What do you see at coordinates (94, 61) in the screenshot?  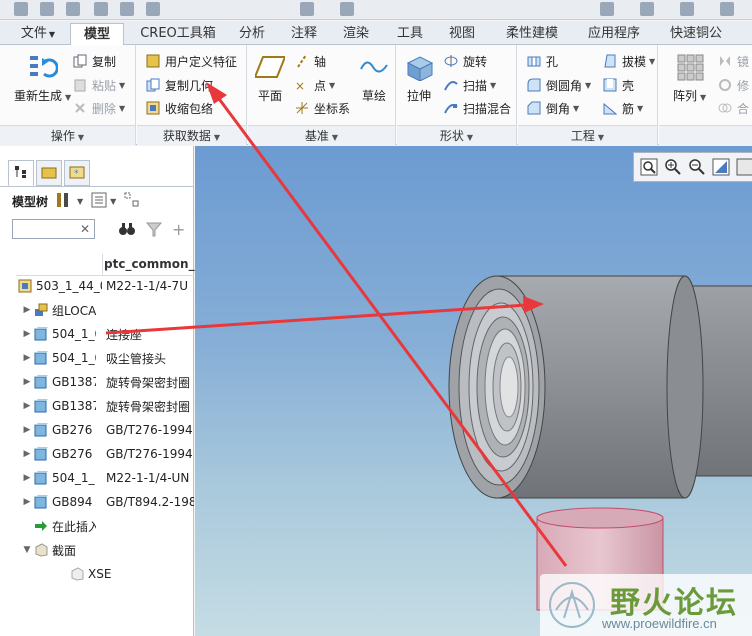 I see `copy-button: 复制` at bounding box center [94, 61].